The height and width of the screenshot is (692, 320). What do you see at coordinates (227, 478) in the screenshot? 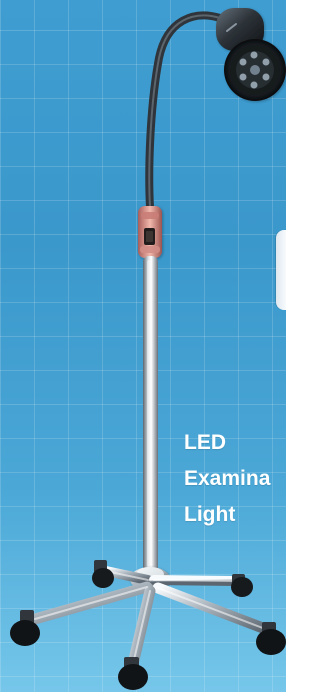
I see `caption-line-examina: Examina` at bounding box center [227, 478].